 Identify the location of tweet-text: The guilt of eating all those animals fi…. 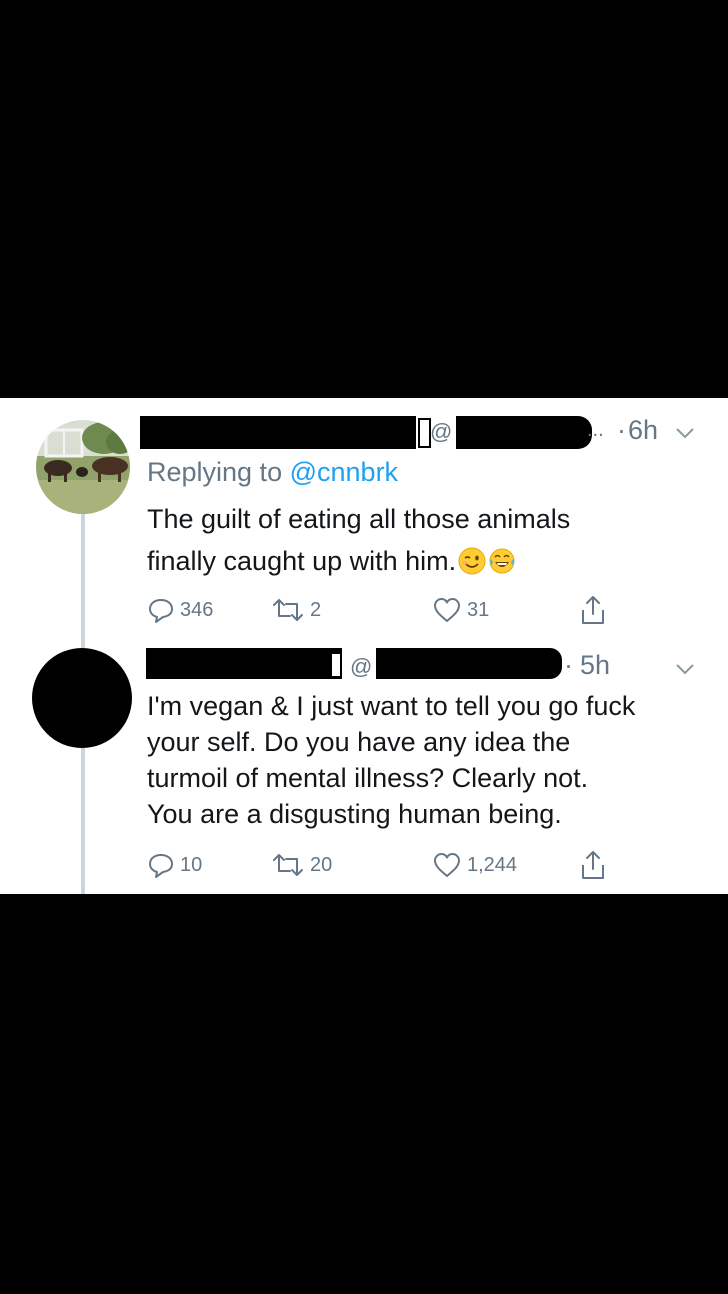
(358, 540).